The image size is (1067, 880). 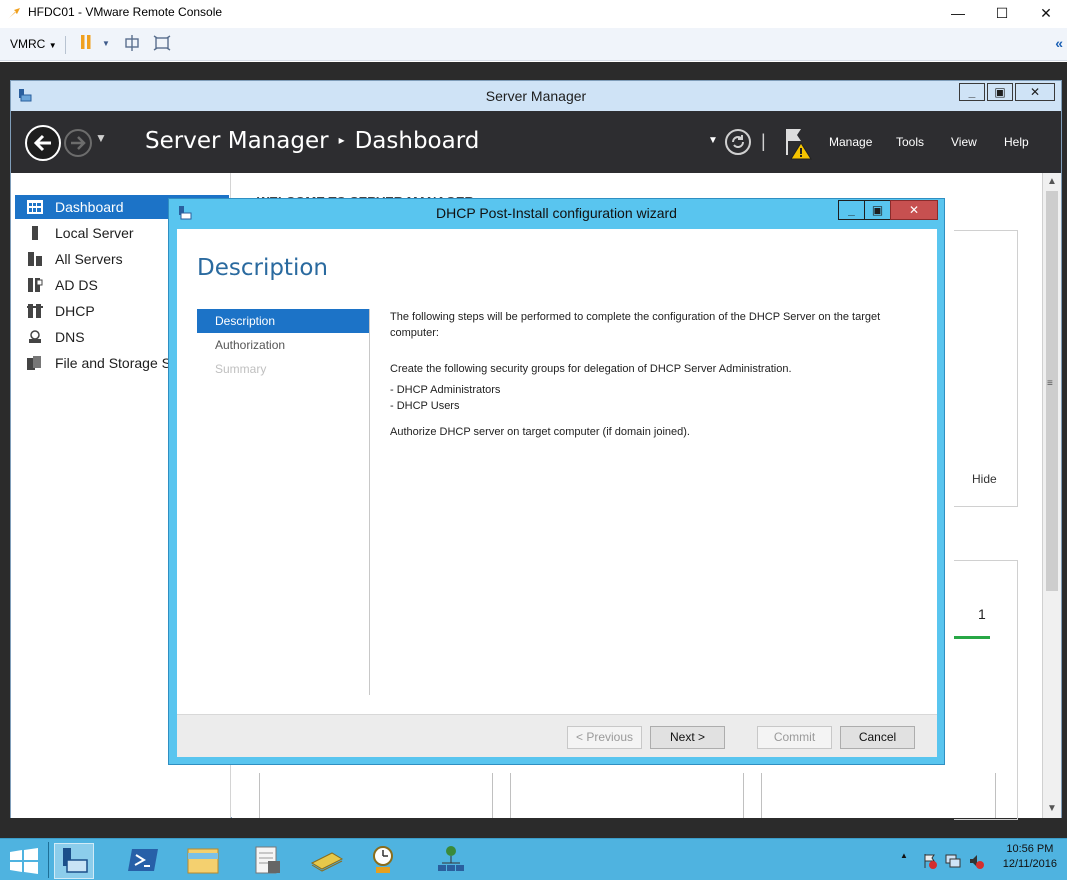 What do you see at coordinates (35, 336) in the screenshot?
I see `dns-icon` at bounding box center [35, 336].